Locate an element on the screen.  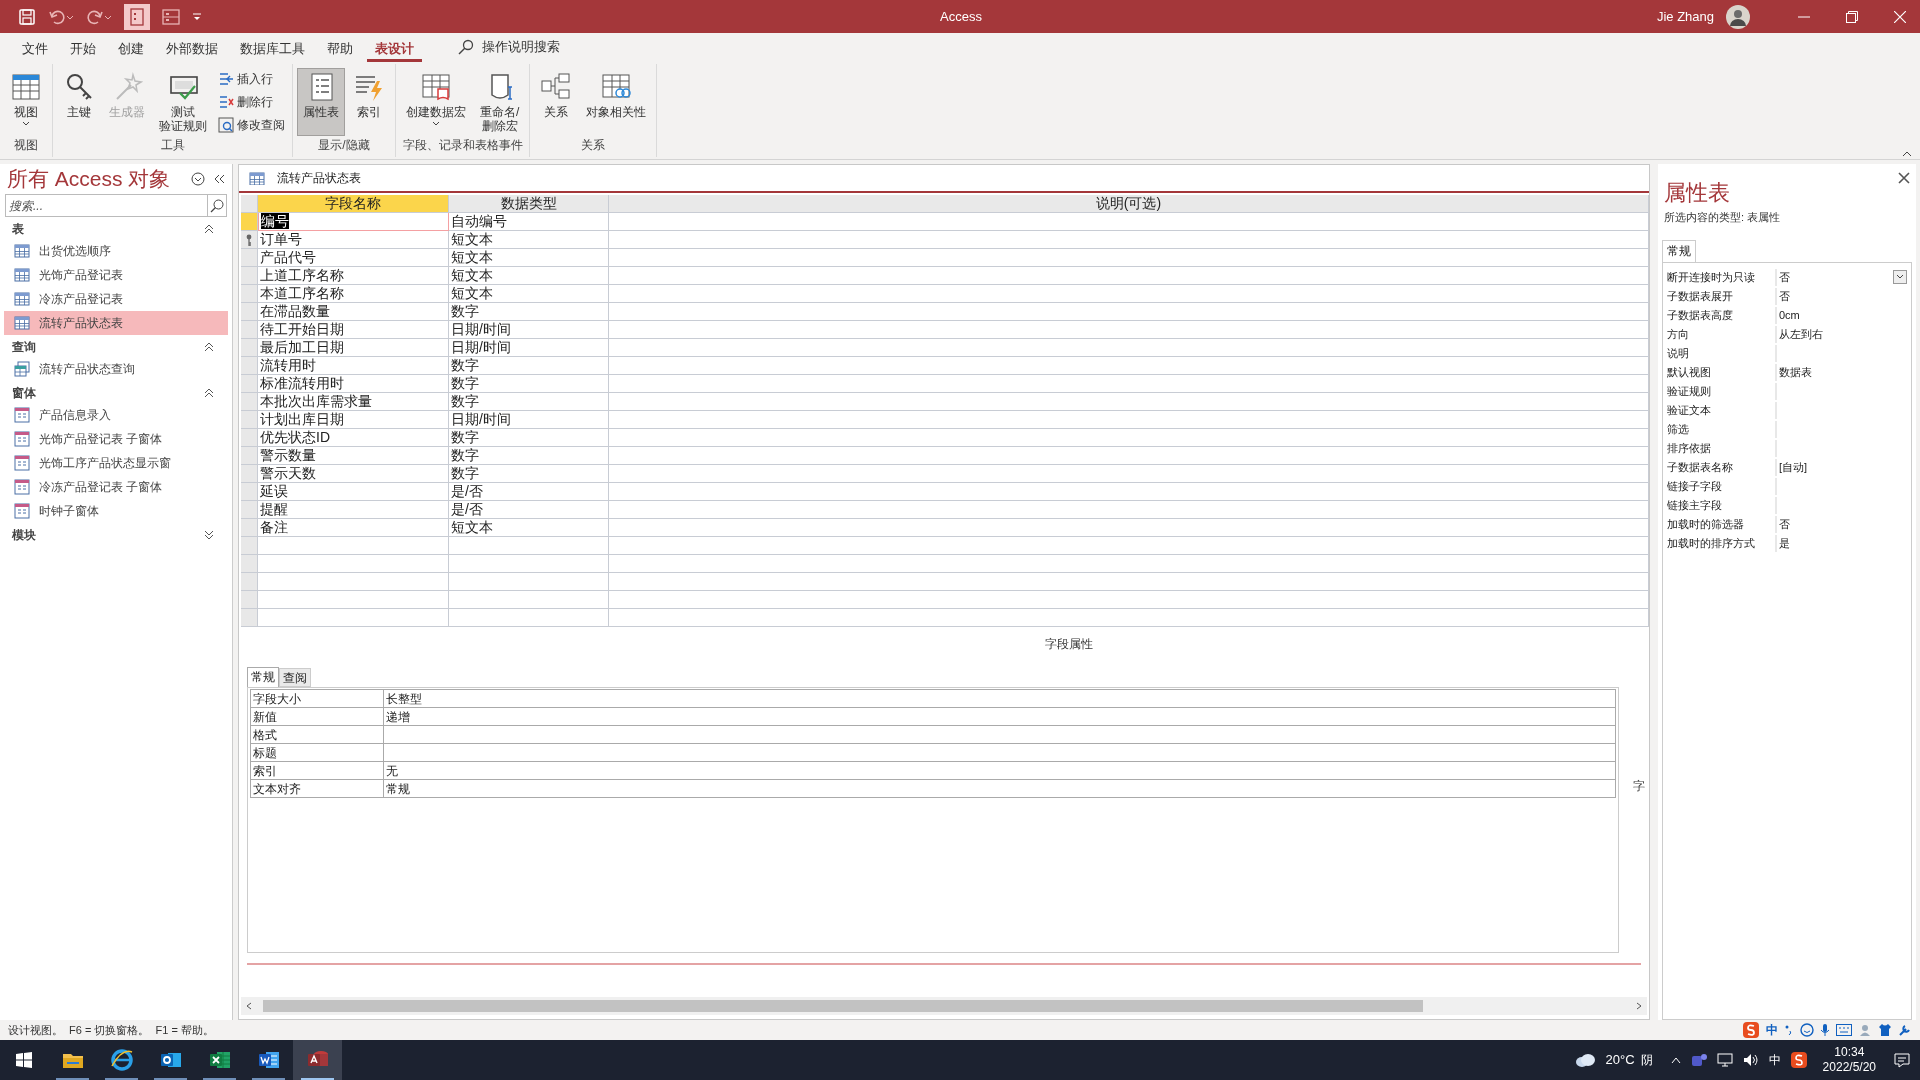
property-value: 常规 is located at coordinates (999, 788).